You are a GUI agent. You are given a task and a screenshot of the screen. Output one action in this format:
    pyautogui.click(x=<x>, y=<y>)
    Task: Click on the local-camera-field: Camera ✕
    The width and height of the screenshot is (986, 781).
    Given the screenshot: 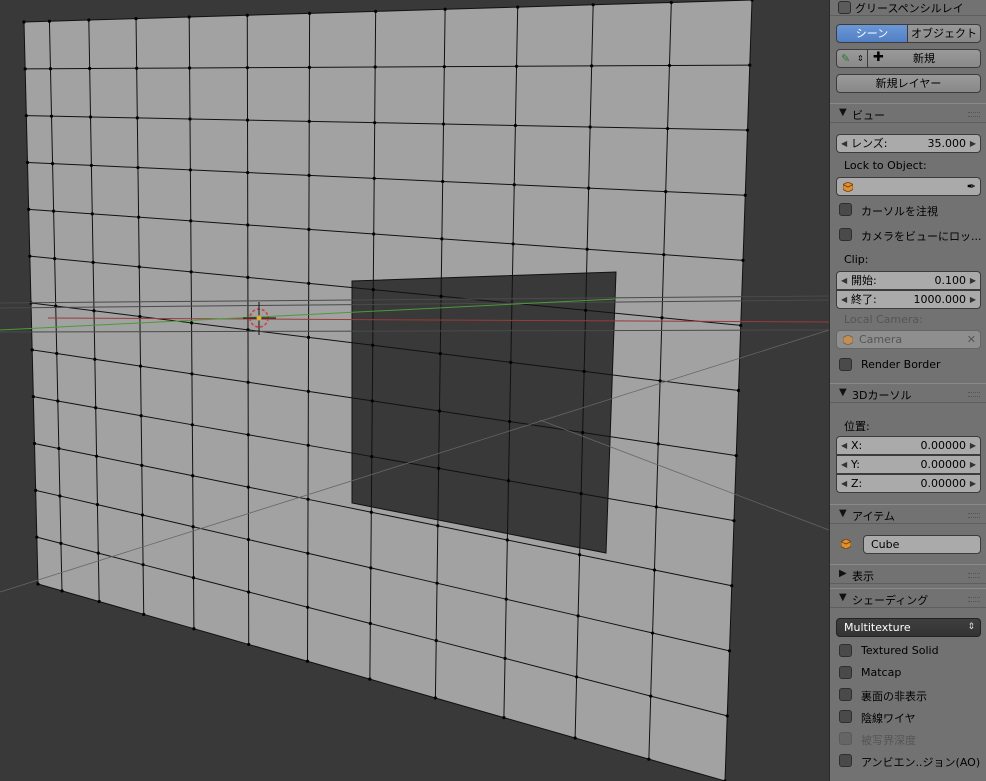 What is the action you would take?
    pyautogui.click(x=908, y=339)
    